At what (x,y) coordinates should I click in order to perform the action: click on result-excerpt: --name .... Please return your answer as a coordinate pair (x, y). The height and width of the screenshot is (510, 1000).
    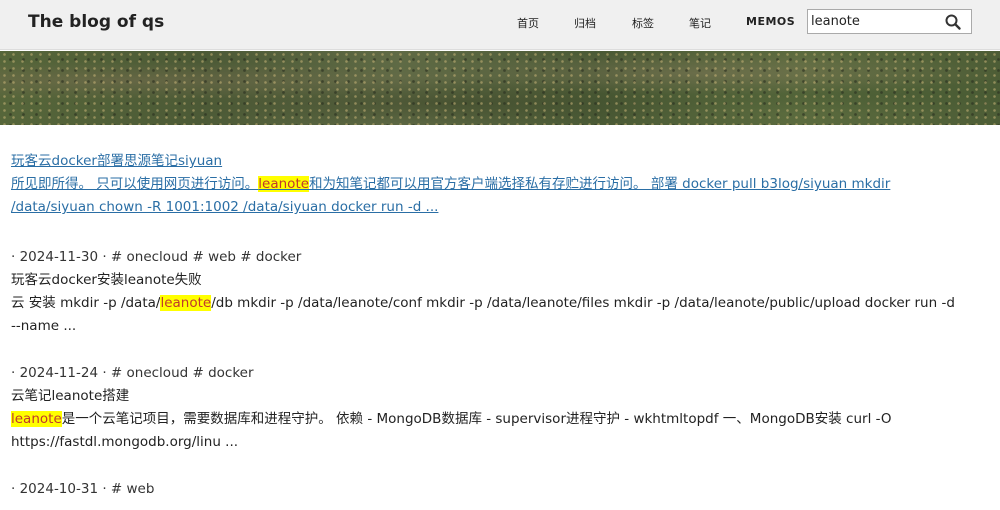
    Looking at the image, I should click on (44, 326).